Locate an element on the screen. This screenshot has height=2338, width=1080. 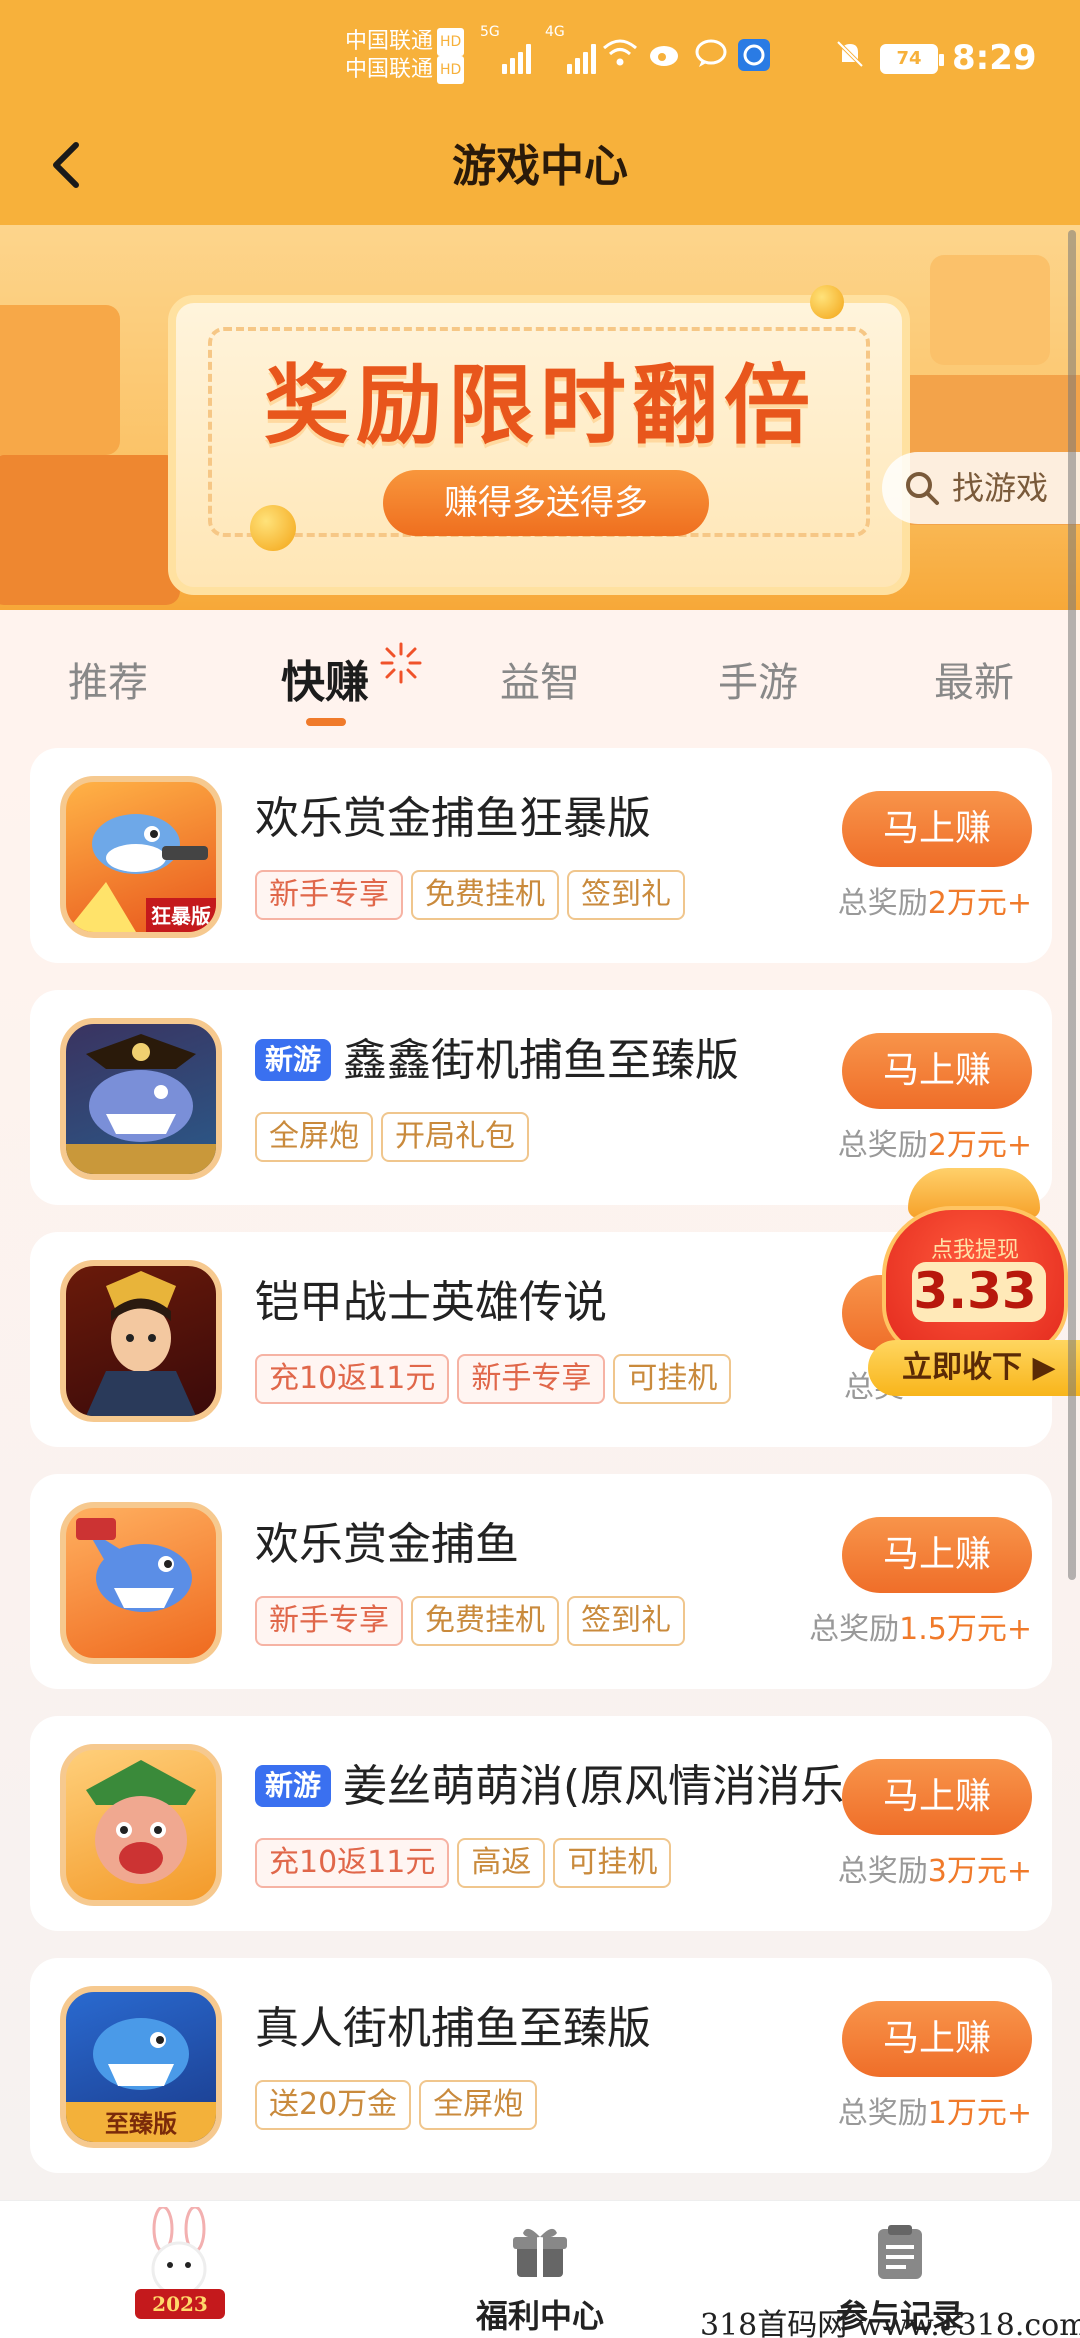
title-bar: 游戏中心 is located at coordinates (540, 167).